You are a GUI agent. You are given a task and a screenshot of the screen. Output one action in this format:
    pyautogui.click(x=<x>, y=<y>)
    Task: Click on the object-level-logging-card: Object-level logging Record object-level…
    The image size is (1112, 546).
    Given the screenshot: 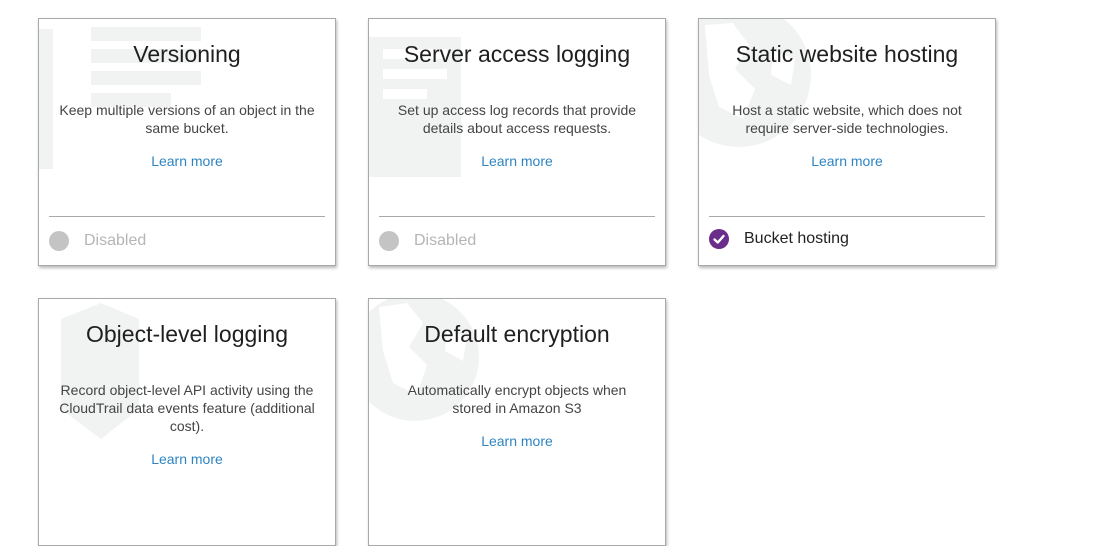 What is the action you would take?
    pyautogui.click(x=187, y=422)
    